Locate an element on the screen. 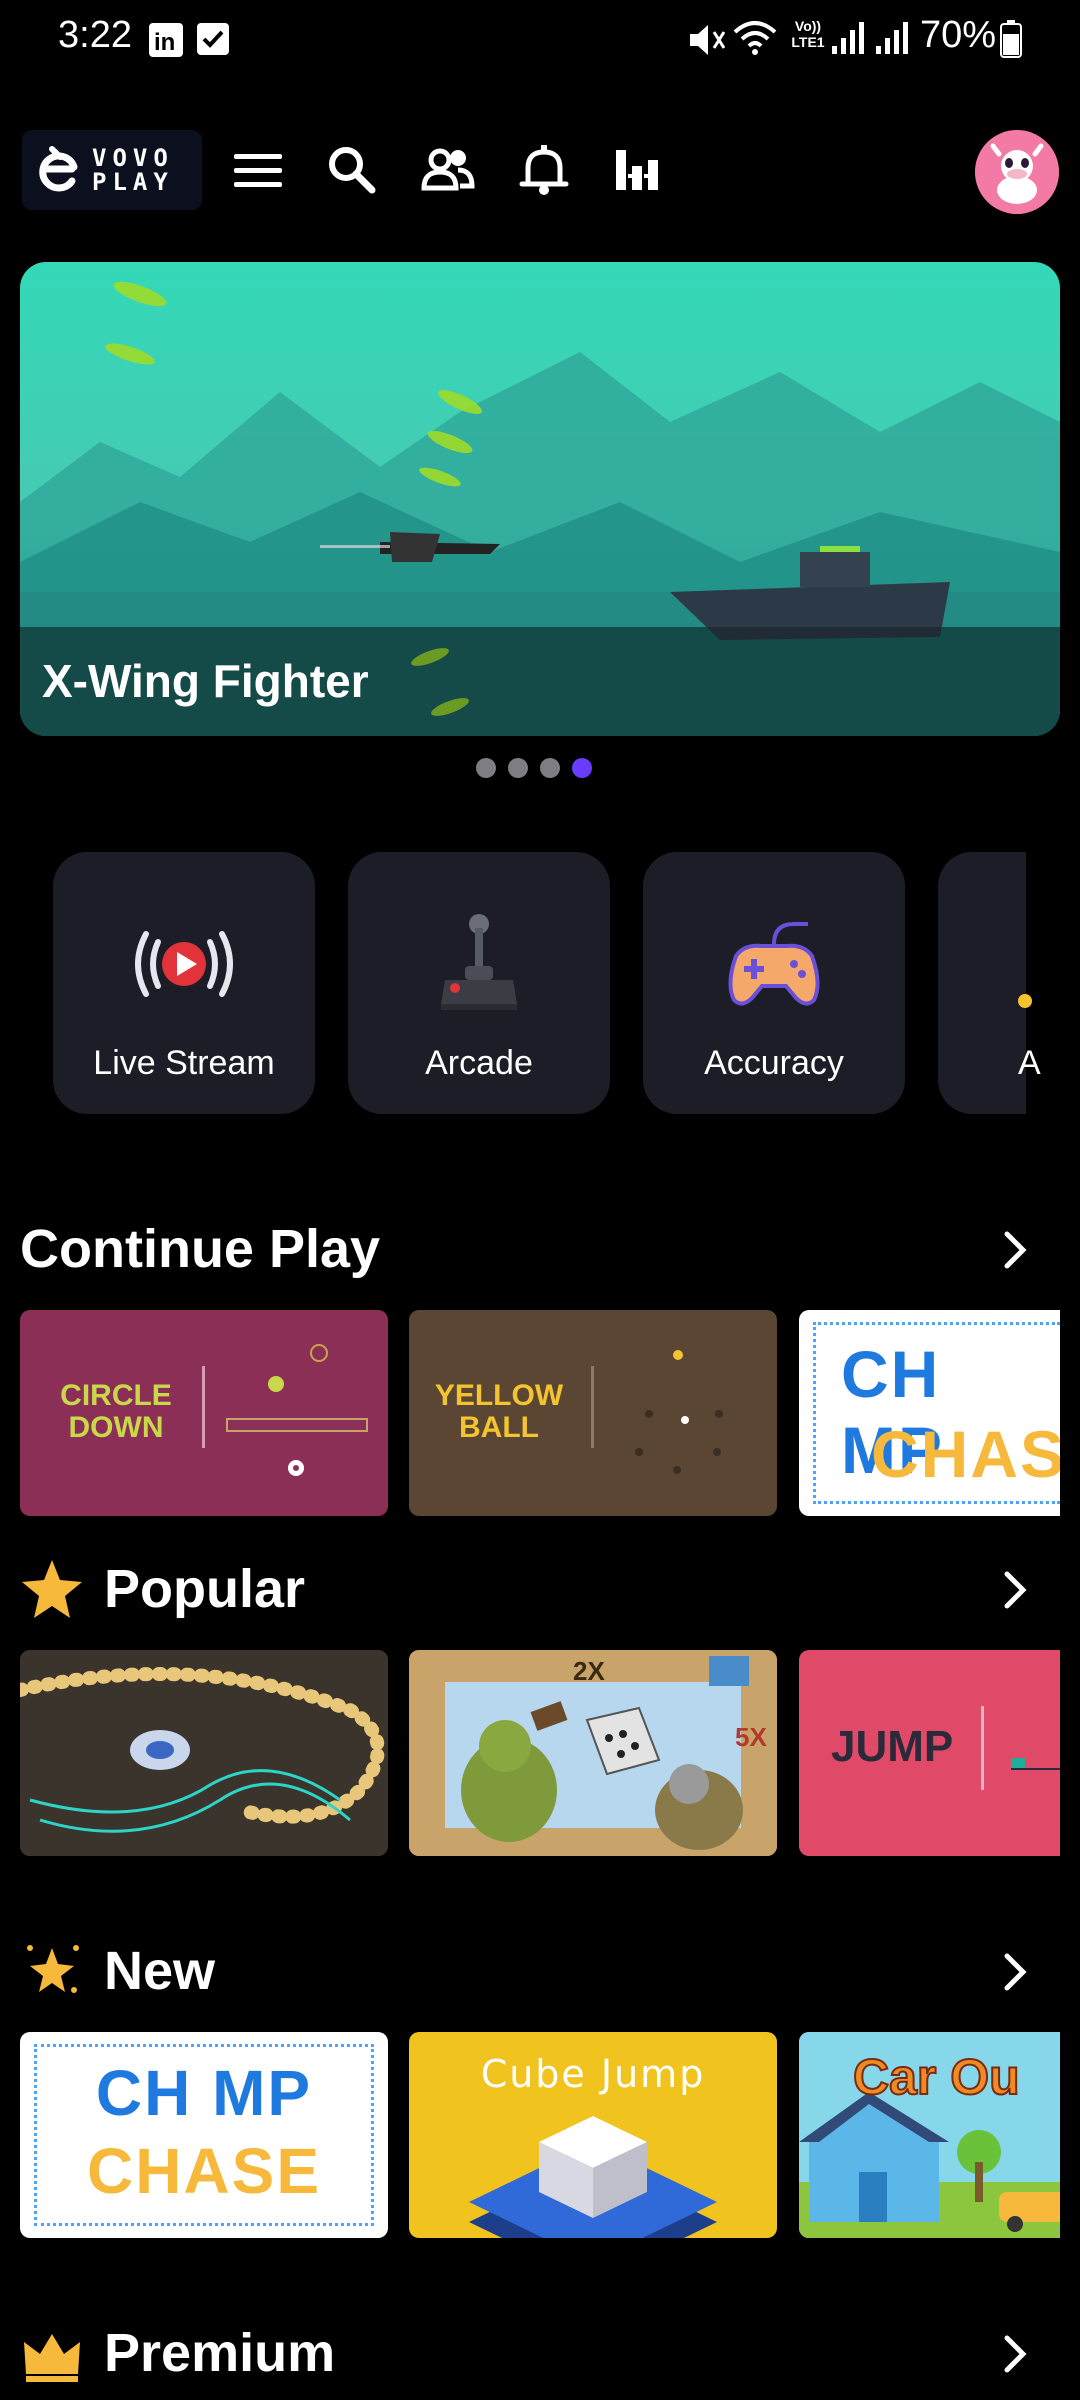 Image resolution: width=1080 pixels, height=2400 pixels. wifi-icon is located at coordinates (755, 40).